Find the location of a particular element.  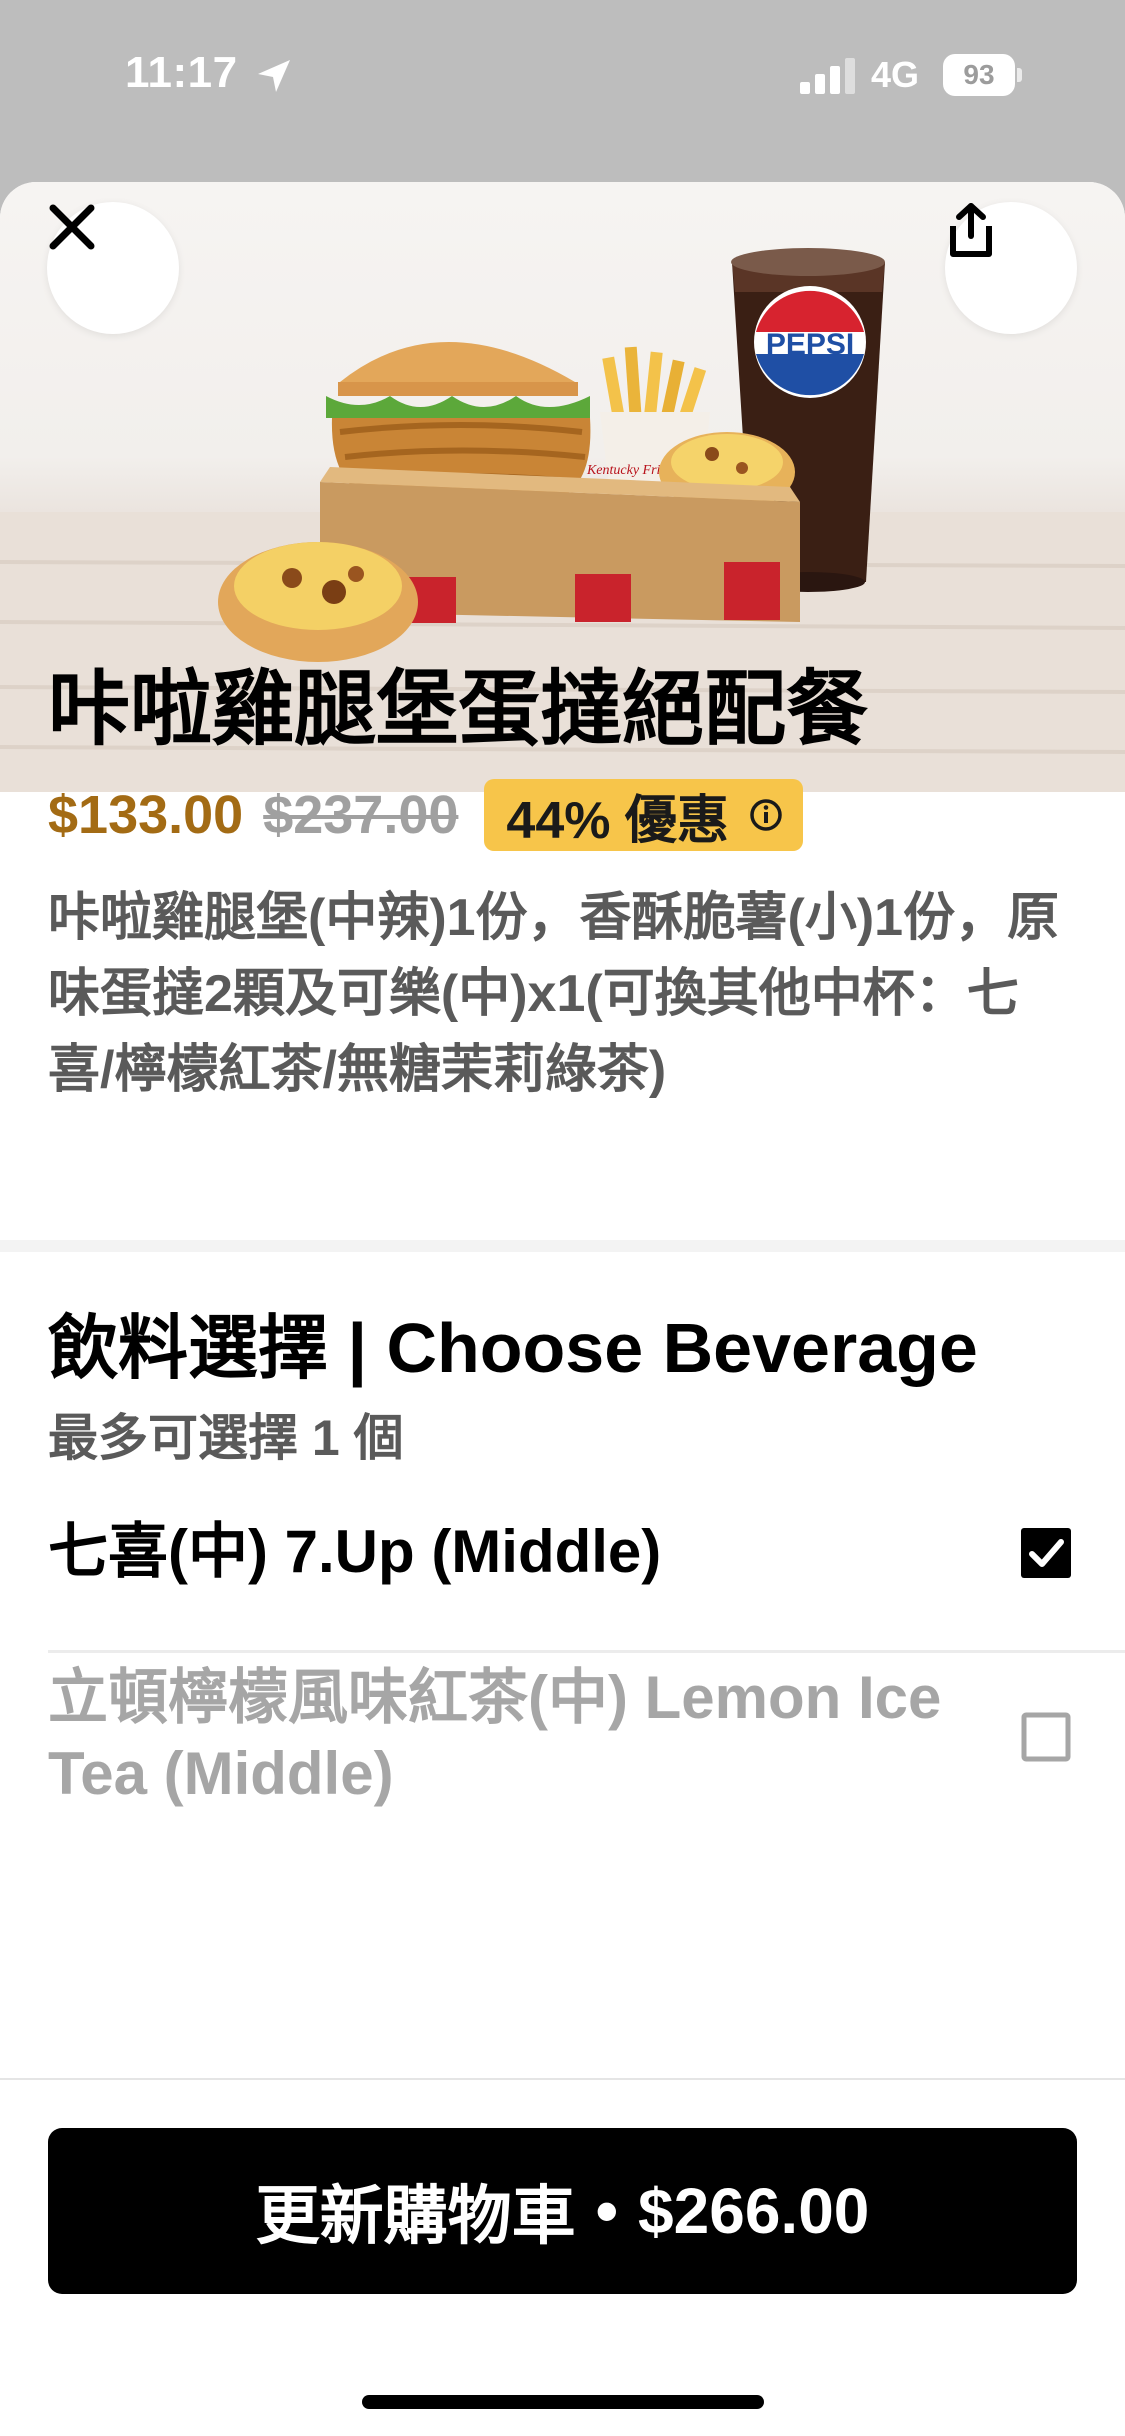

original-price: $237.00 is located at coordinates (361, 815).